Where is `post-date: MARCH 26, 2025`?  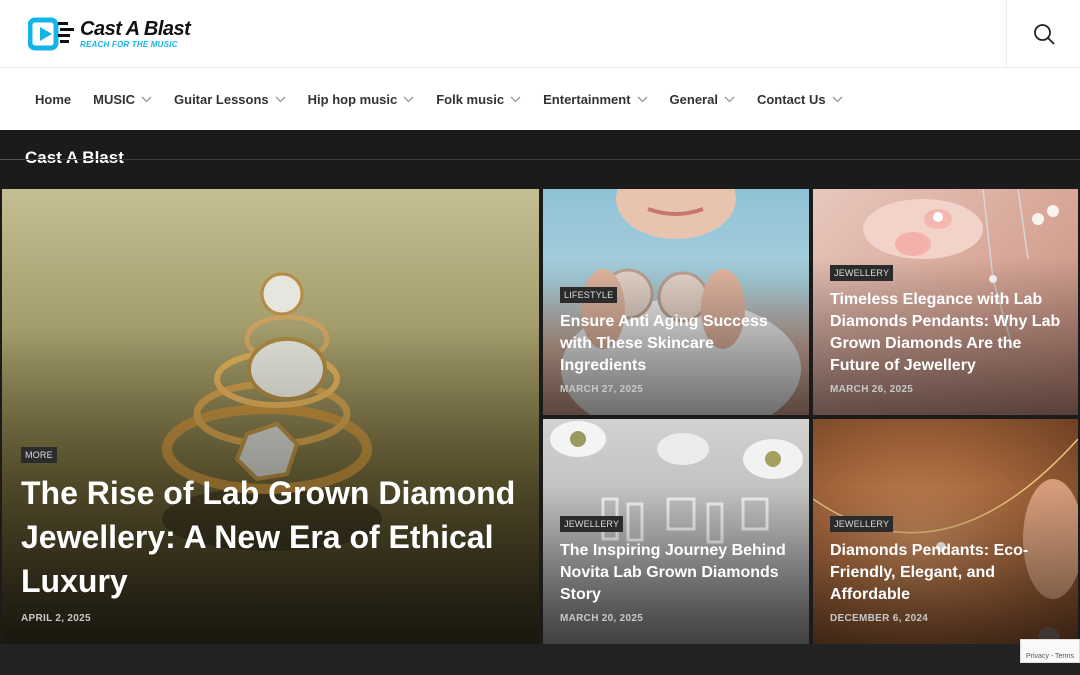
post-date: MARCH 26, 2025 is located at coordinates (872, 389).